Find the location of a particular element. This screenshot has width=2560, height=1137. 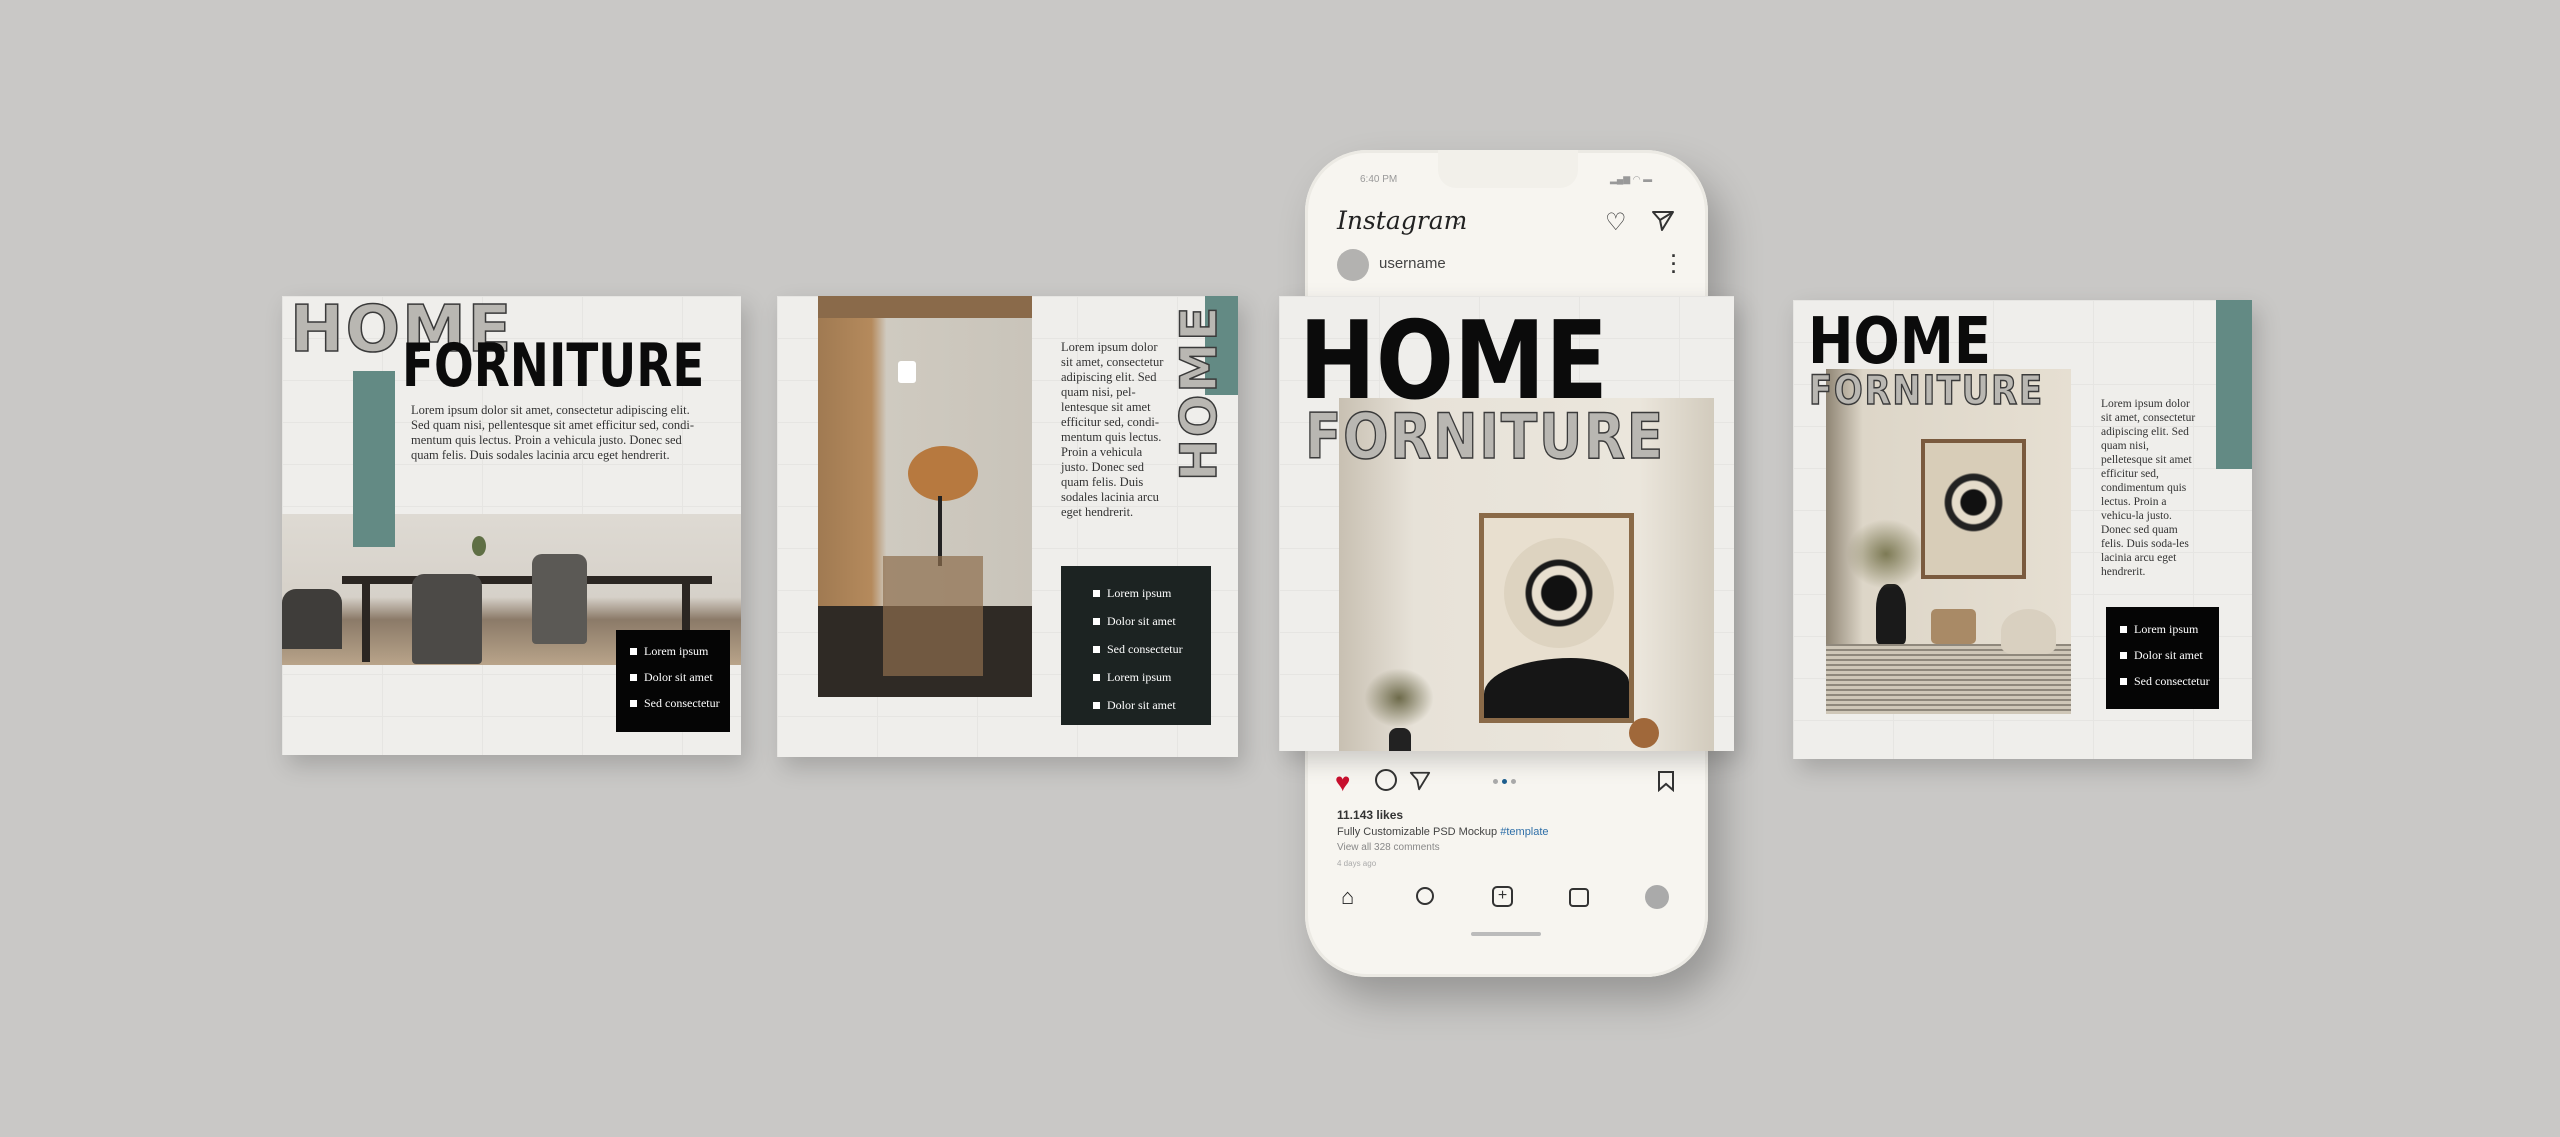

profile-nav-avatar is located at coordinates (1657, 897).